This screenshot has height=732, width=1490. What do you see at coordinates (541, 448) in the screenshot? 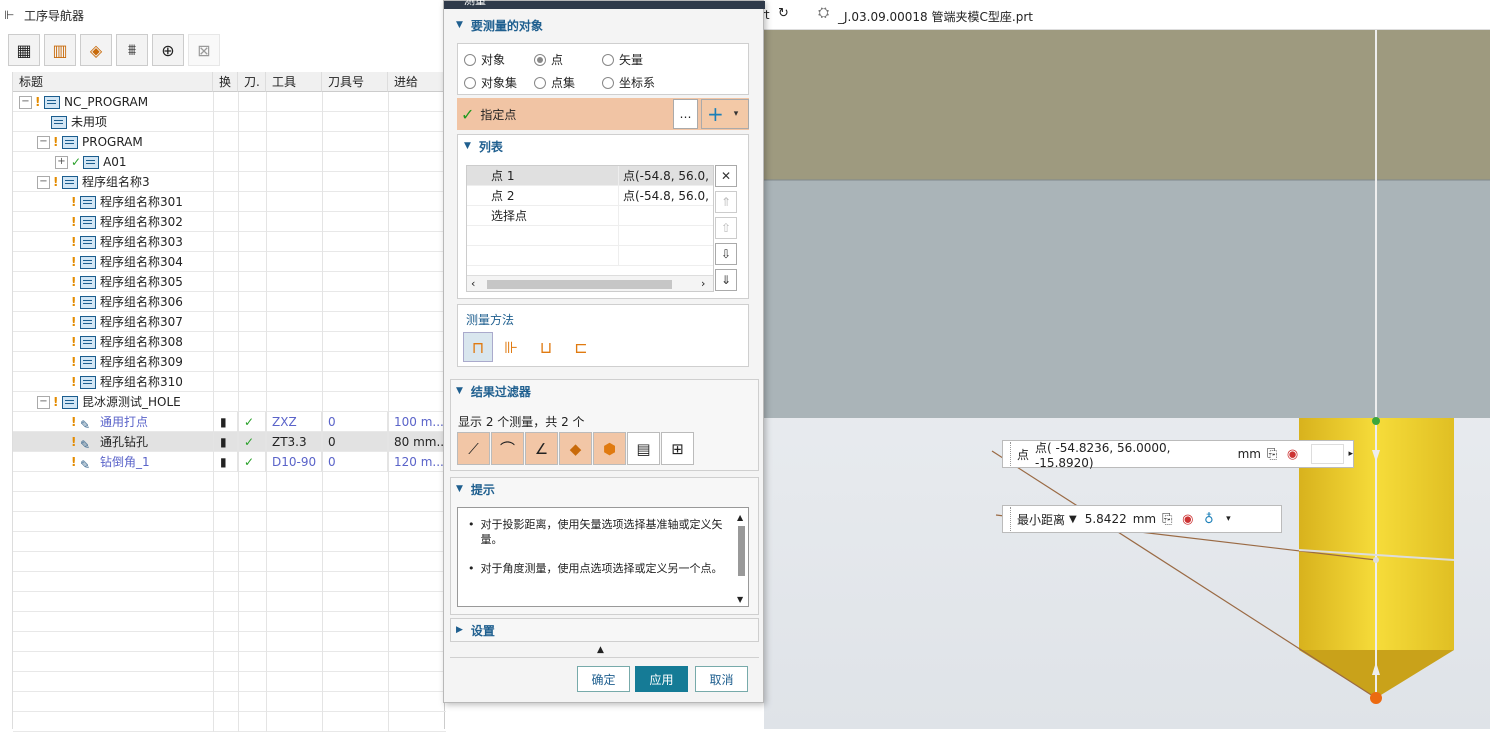
I see `filter-angle-icon: ∠` at bounding box center [541, 448].